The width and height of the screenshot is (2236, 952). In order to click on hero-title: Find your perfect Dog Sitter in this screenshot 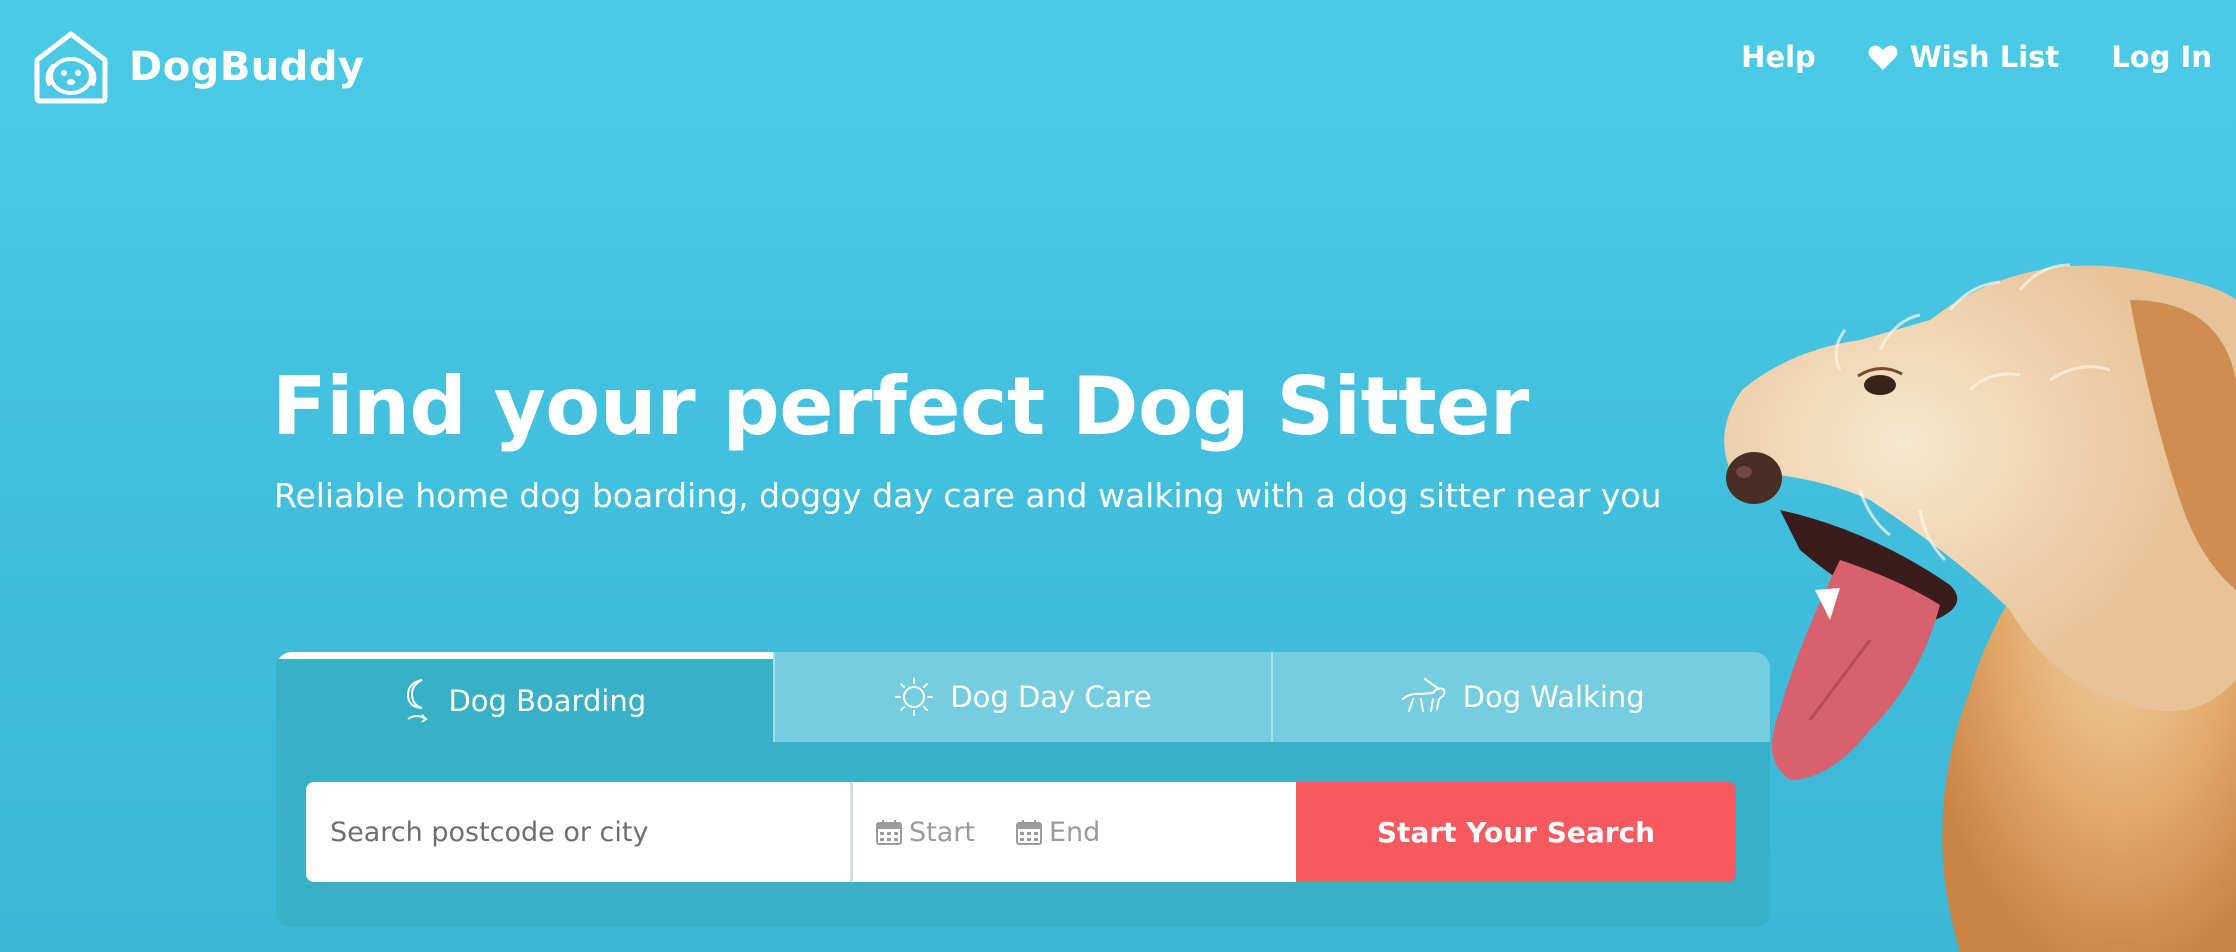, I will do `click(900, 406)`.